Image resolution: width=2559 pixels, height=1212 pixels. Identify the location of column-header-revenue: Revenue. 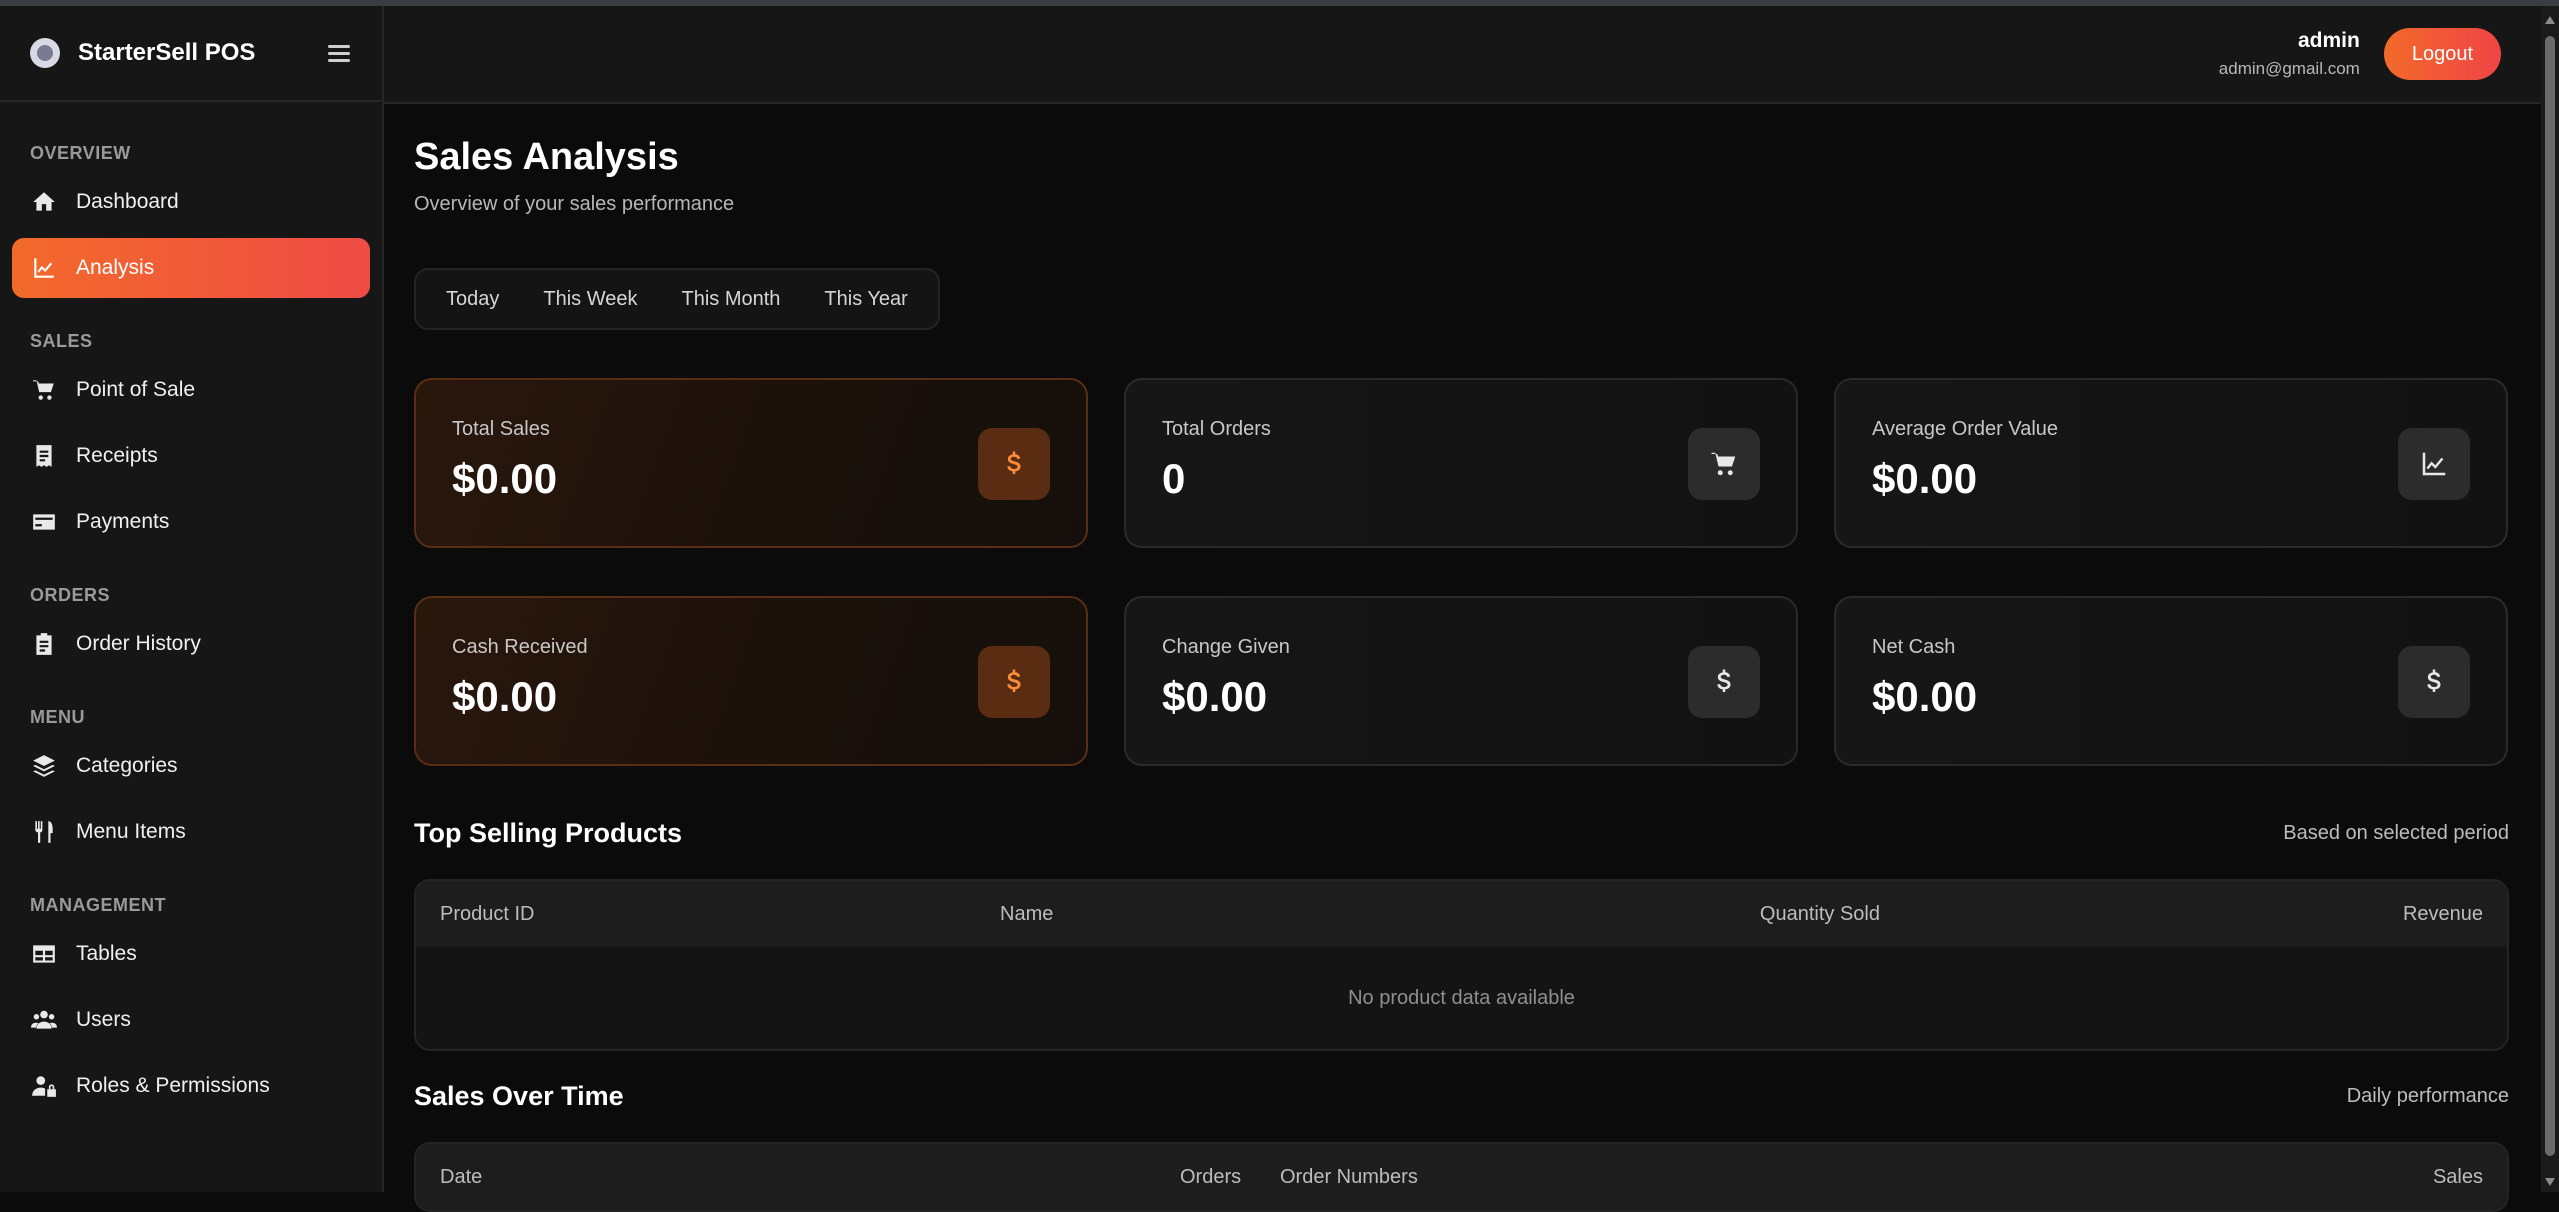
(2181, 914).